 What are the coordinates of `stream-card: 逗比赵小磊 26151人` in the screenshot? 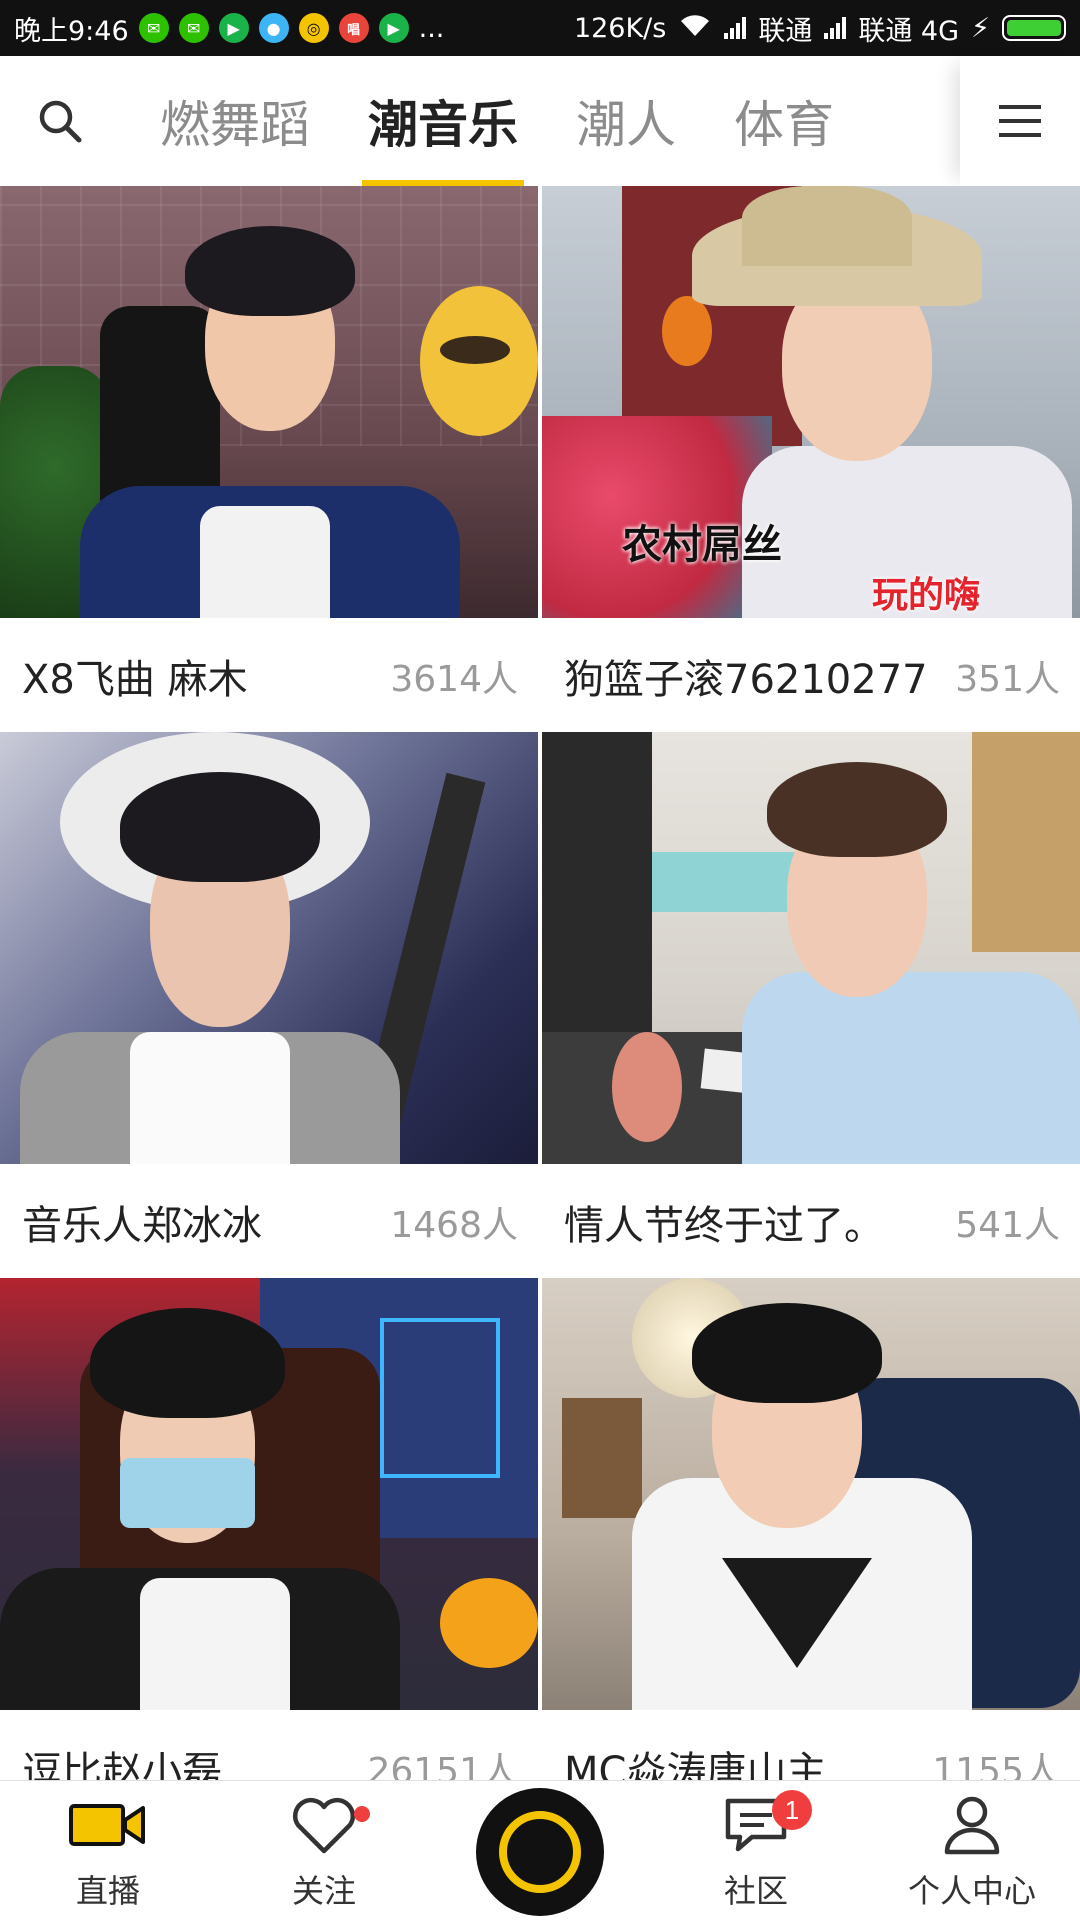 It's located at (269, 1529).